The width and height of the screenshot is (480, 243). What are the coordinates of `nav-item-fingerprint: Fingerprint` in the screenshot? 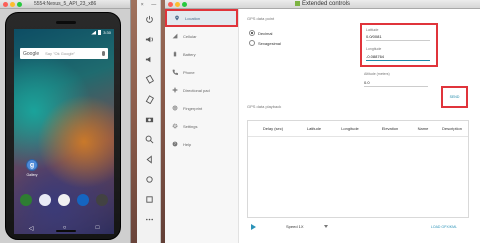 It's located at (201, 108).